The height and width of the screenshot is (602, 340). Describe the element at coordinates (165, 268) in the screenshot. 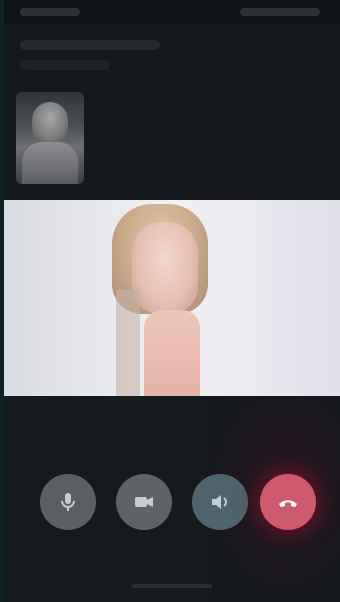

I see `remote-person-face` at that location.